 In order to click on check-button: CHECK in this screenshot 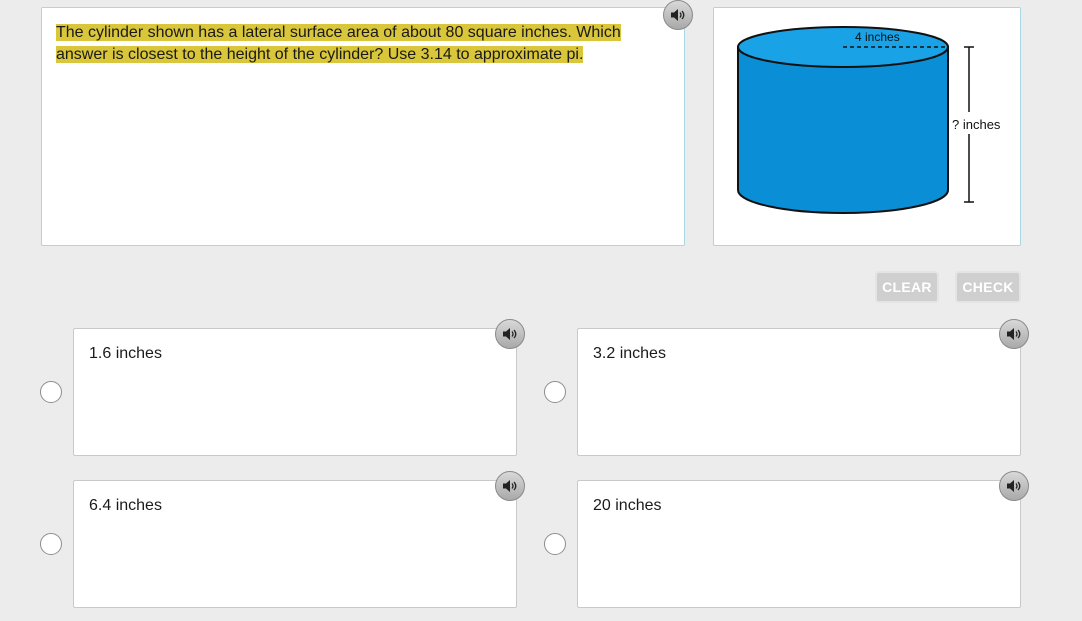, I will do `click(988, 287)`.